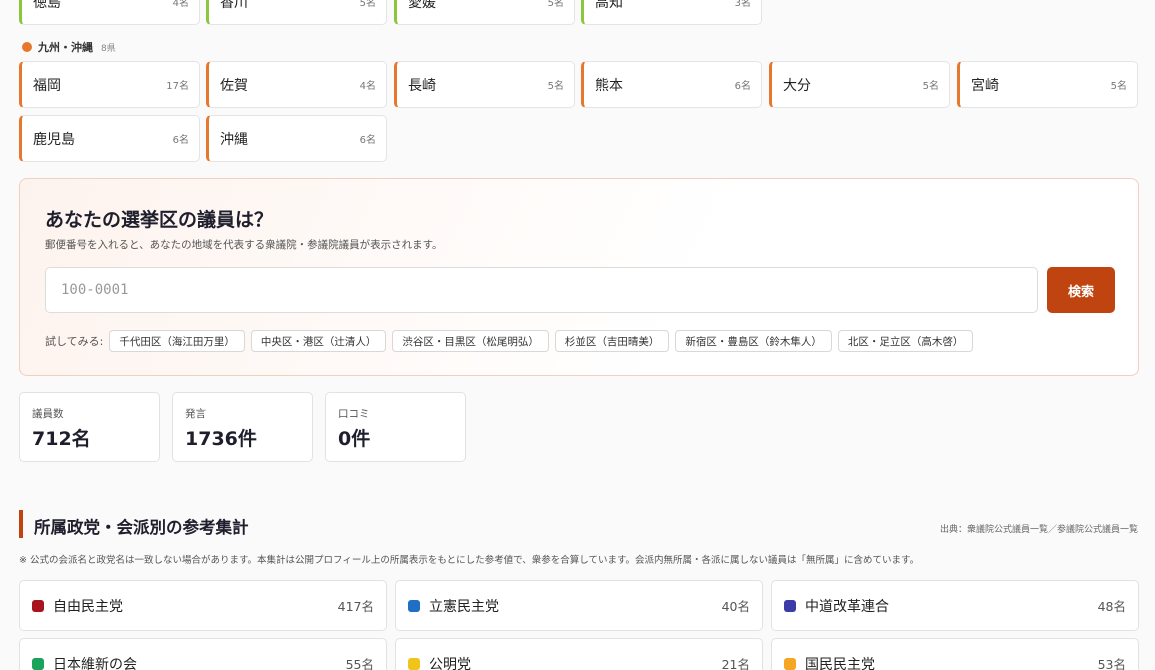  I want to click on postal-code-input, so click(541, 290).